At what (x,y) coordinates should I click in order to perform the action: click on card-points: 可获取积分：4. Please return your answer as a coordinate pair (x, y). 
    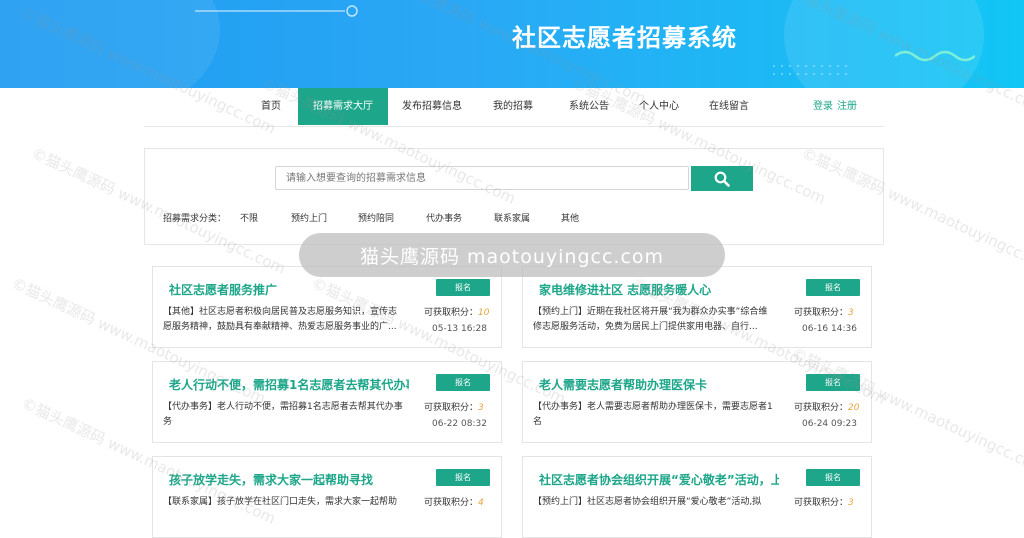
    Looking at the image, I should click on (454, 501).